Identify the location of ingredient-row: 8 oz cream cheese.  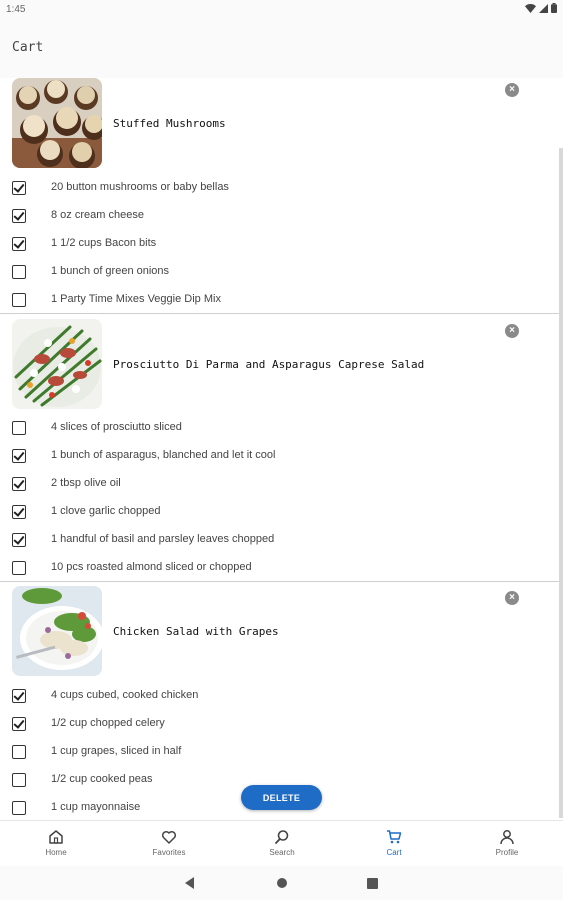
(280, 216).